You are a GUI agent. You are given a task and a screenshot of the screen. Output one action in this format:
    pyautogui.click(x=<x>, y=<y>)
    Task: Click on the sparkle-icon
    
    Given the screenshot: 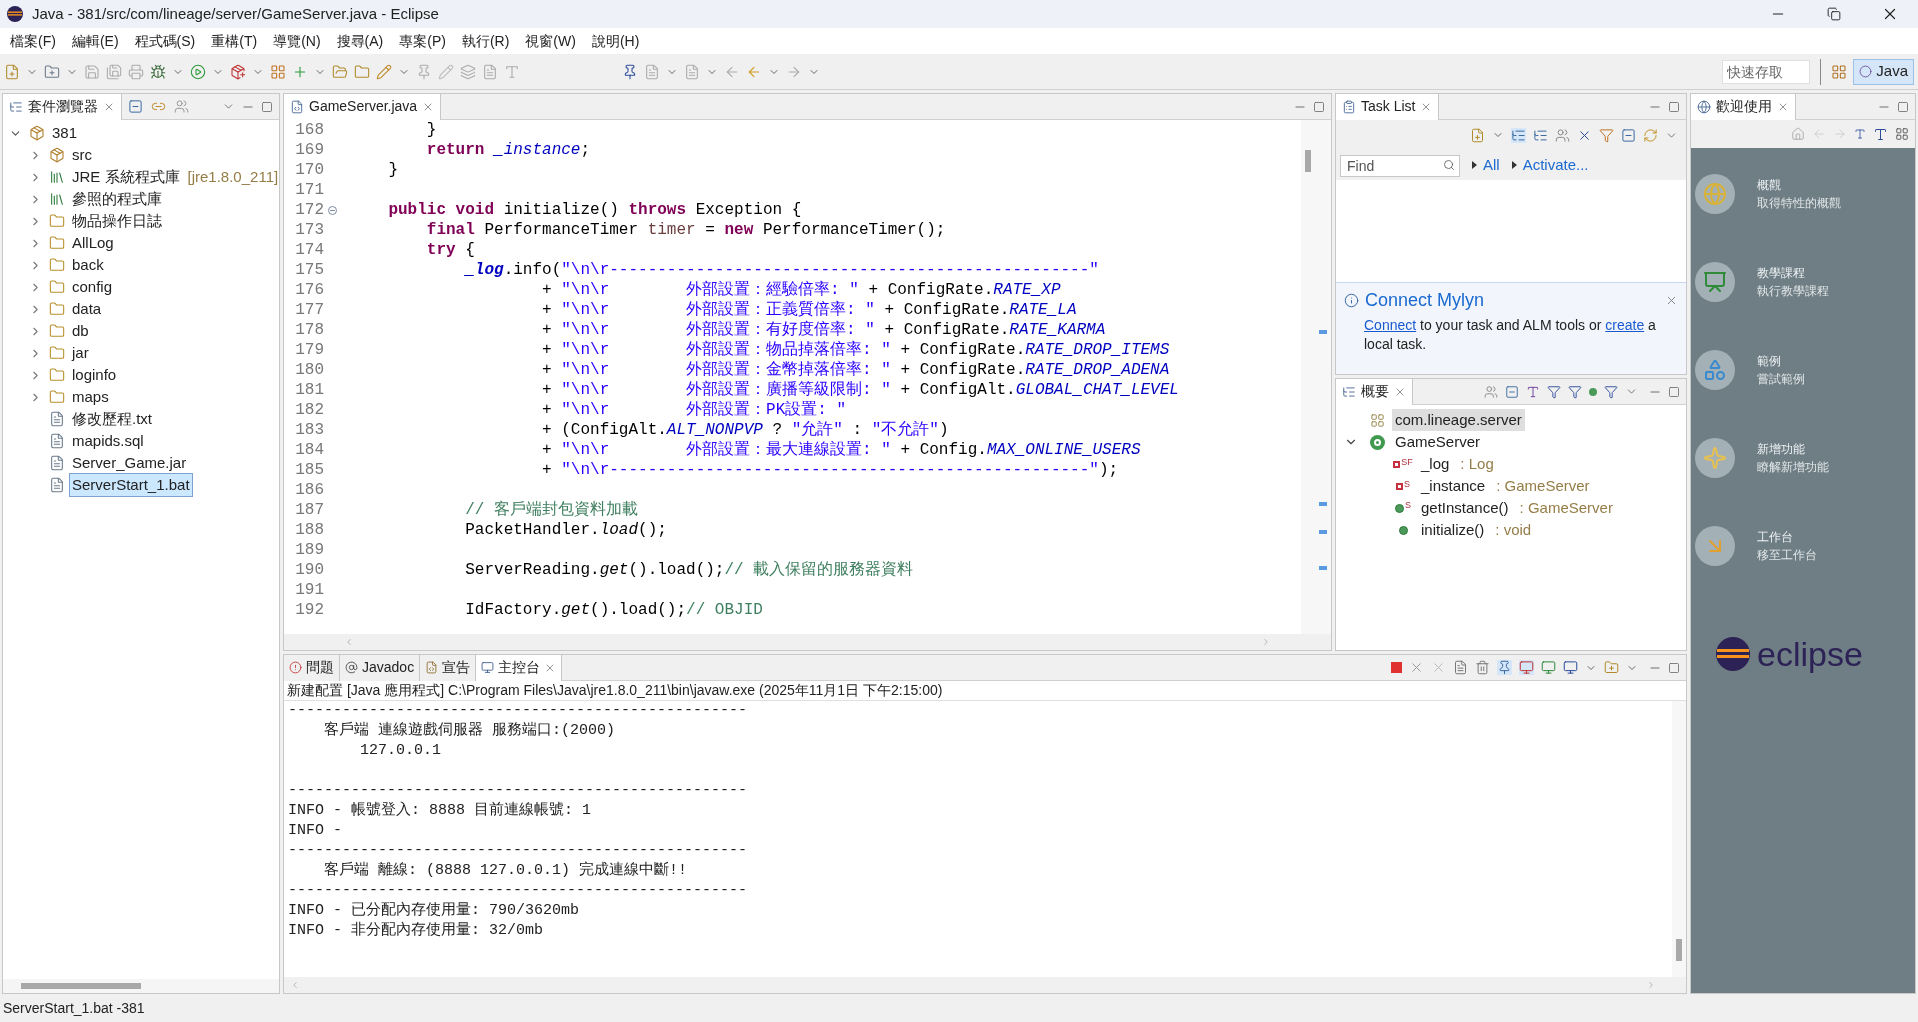 What is the action you would take?
    pyautogui.click(x=1715, y=458)
    